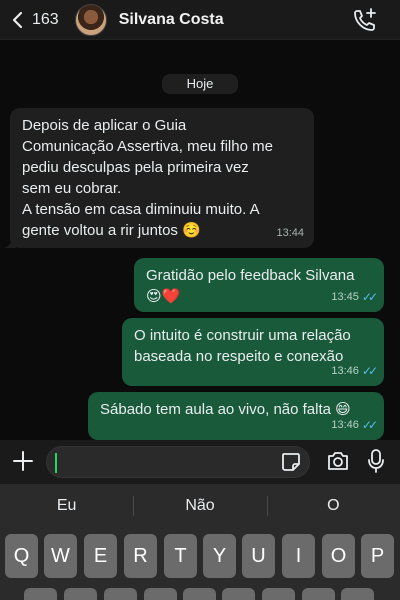 This screenshot has height=600, width=400. I want to click on camera-icon, so click(338, 461).